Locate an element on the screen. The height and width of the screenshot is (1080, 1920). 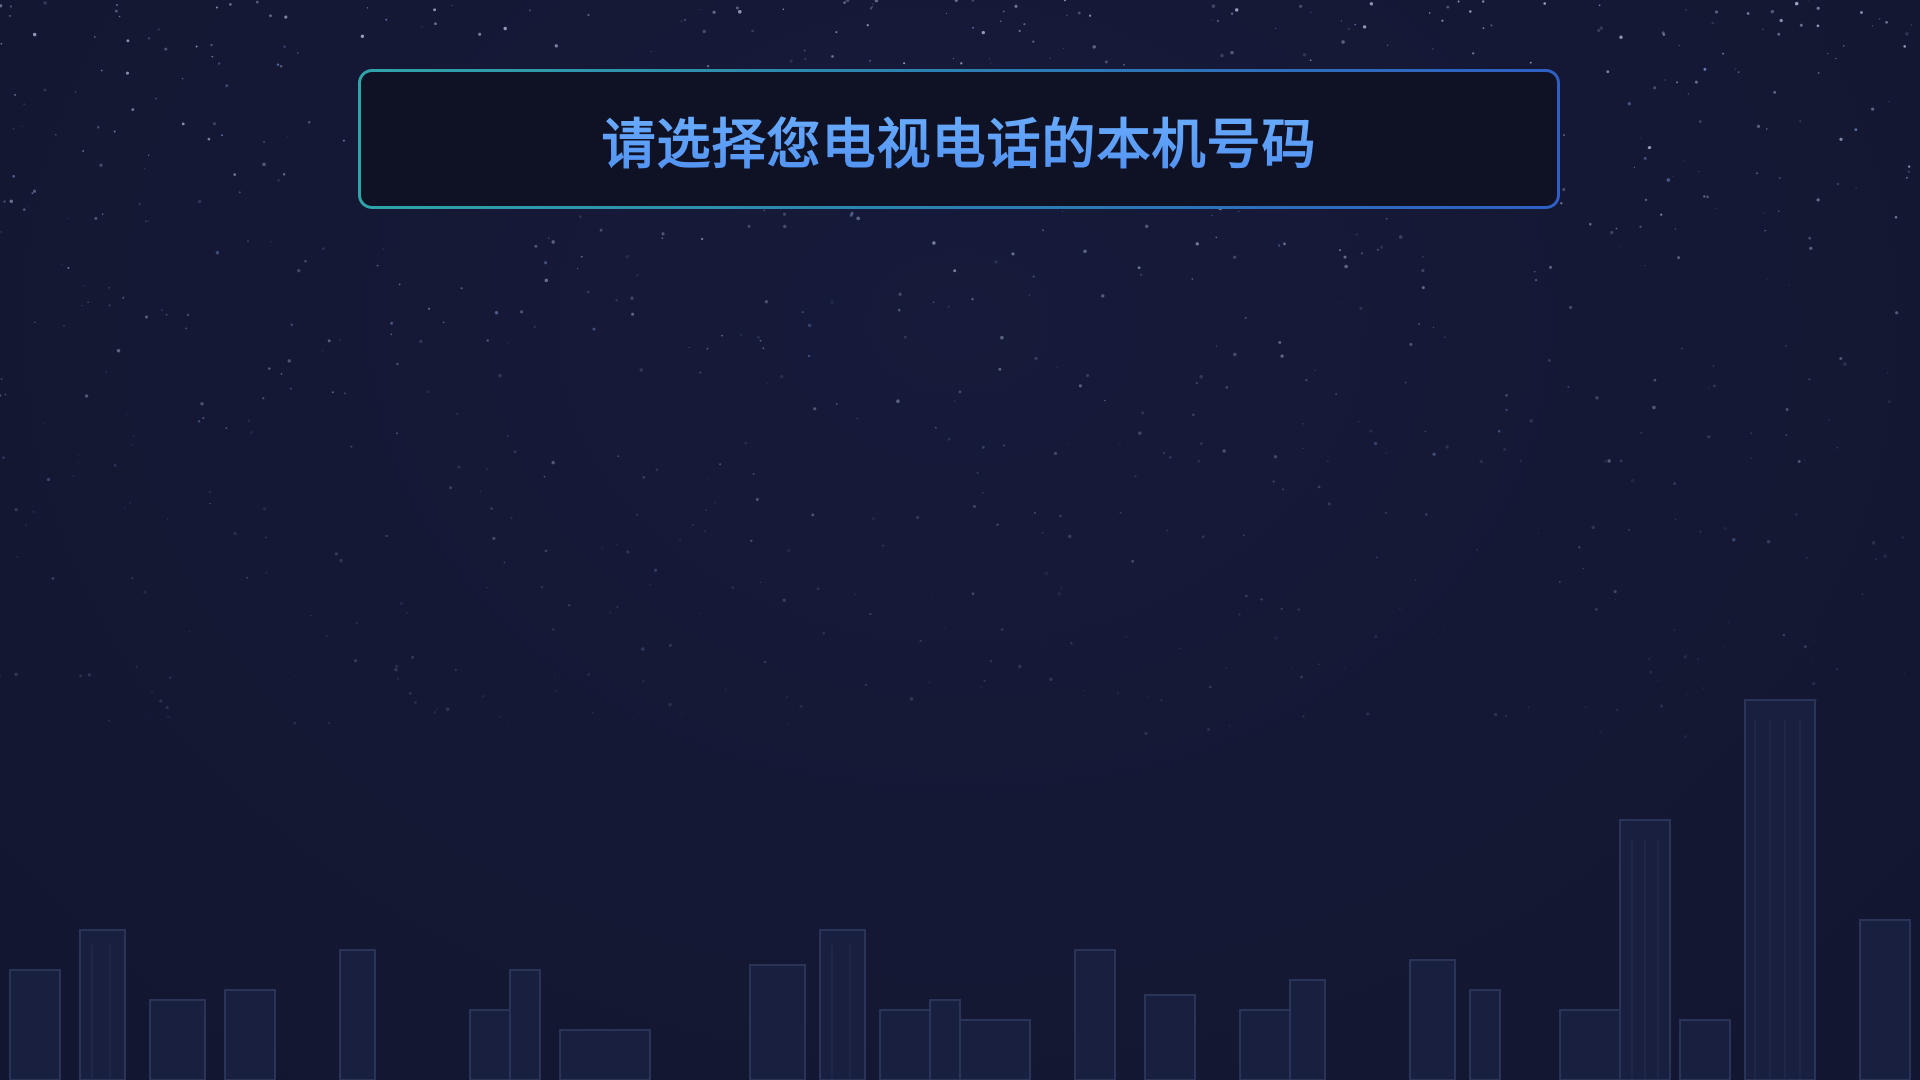
title-panel: 请选择您电视电话的本机号码 is located at coordinates (959, 139).